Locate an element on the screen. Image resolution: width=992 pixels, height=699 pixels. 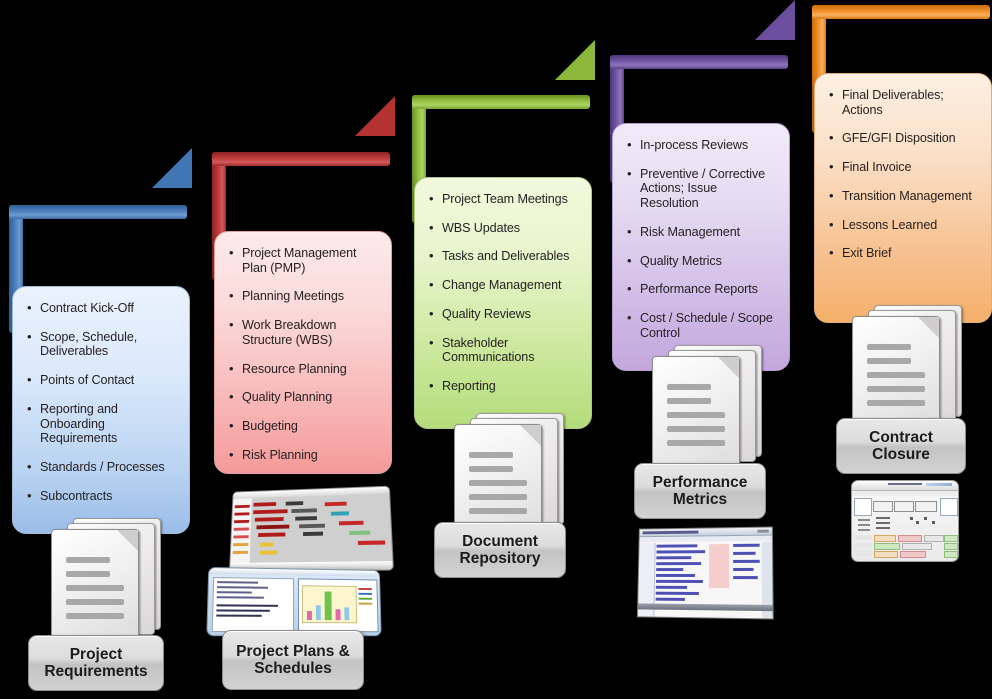
list-item: Final Invoice is located at coordinates (904, 167).